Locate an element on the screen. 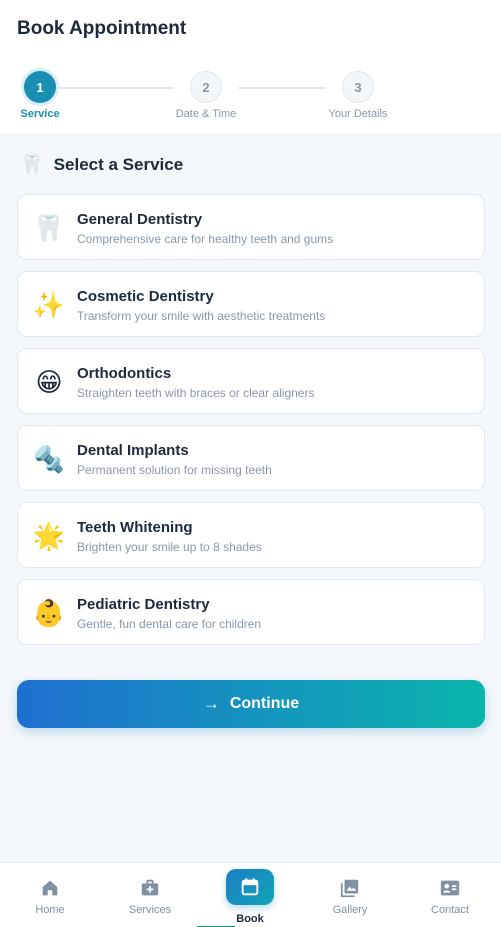 This screenshot has height=927, width=501. page-title: Book Appointment is located at coordinates (102, 28).